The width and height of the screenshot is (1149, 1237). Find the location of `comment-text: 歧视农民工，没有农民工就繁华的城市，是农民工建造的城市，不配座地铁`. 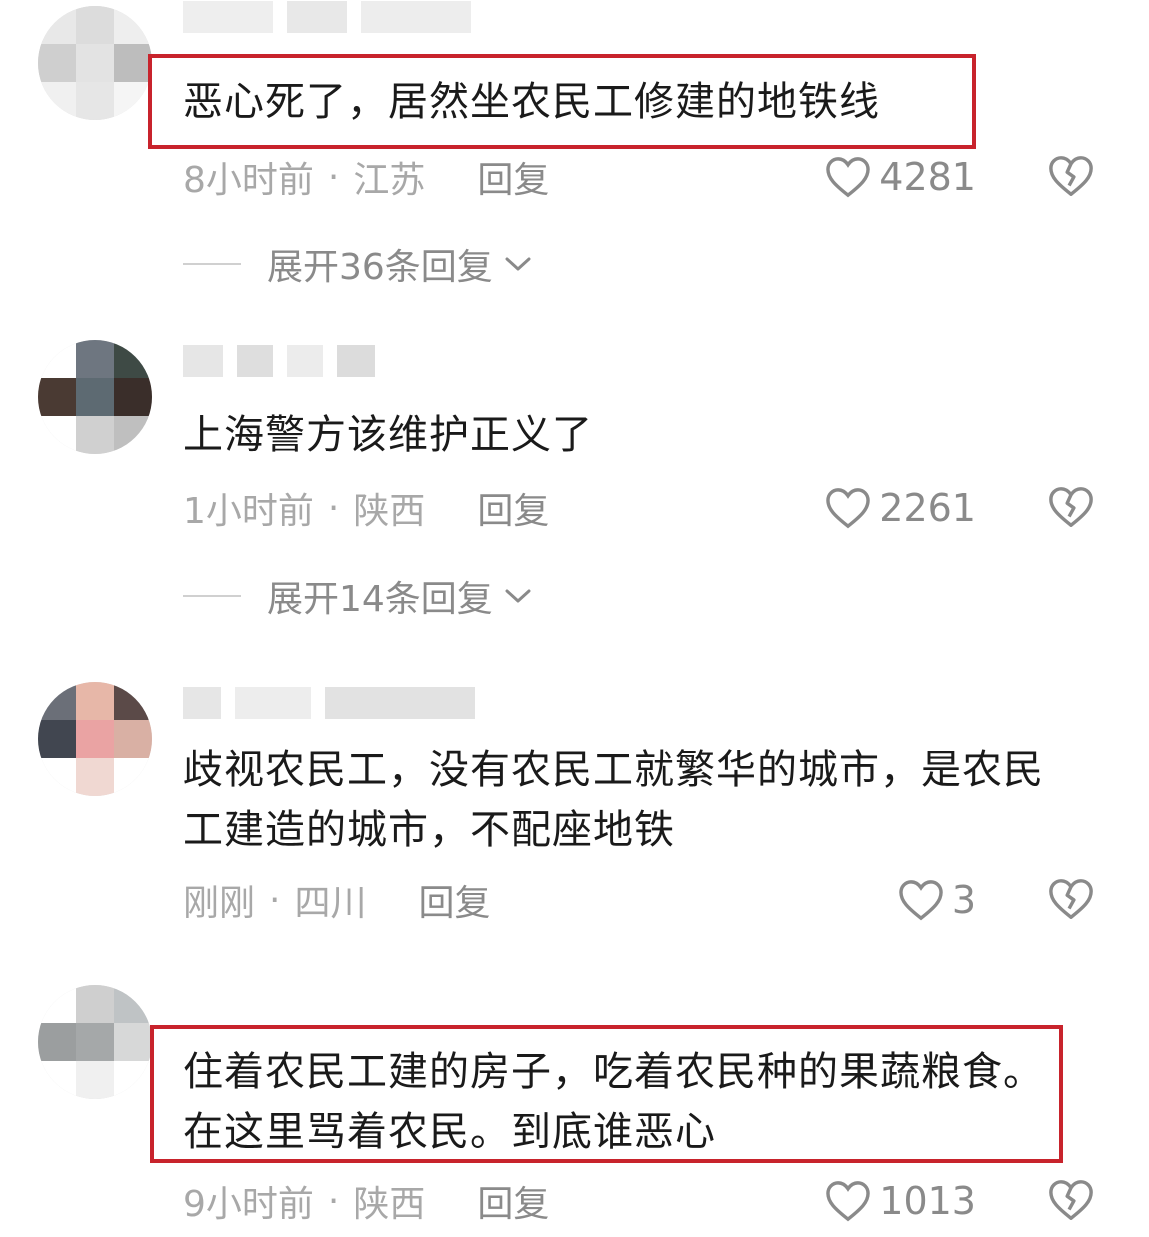

comment-text: 歧视农民工，没有农民工就繁华的城市，是农民工建造的城市，不配座地铁 is located at coordinates (613, 800).